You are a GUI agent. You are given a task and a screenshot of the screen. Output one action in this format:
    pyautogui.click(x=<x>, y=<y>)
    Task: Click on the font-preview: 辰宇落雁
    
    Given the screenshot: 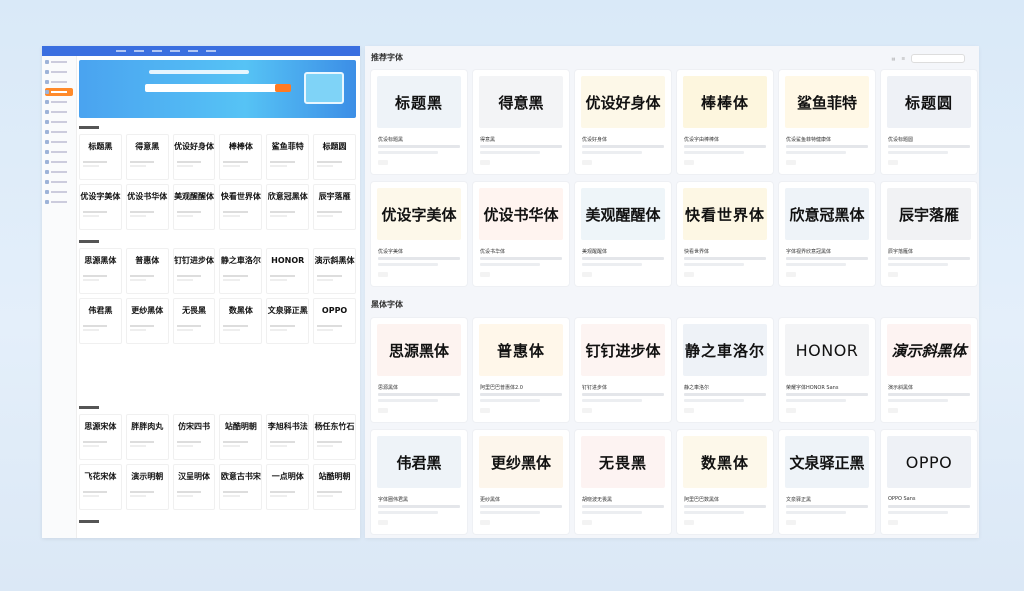 What is the action you would take?
    pyautogui.click(x=929, y=214)
    